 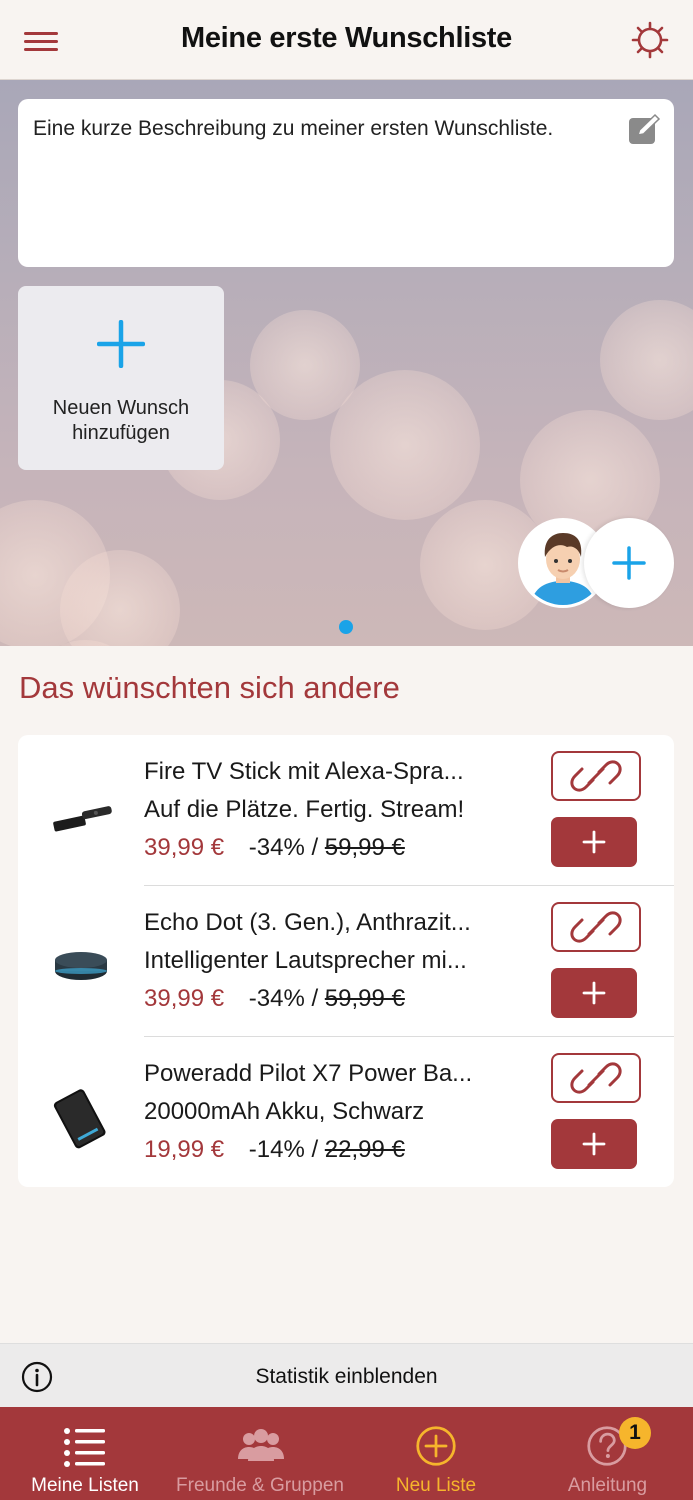 I want to click on section-title: Das wünschten sich andere, so click(x=209, y=687).